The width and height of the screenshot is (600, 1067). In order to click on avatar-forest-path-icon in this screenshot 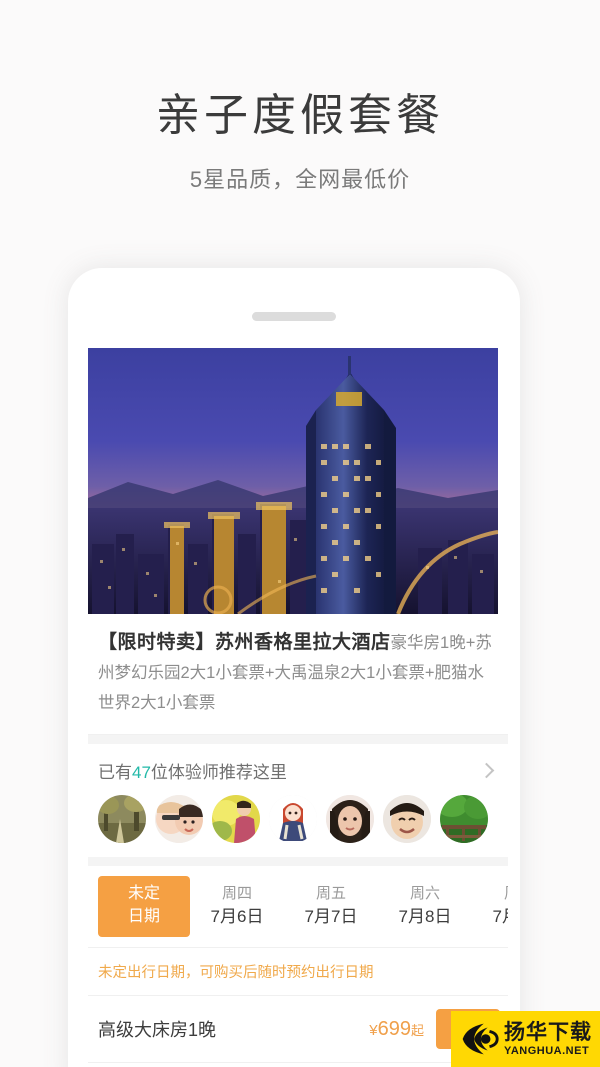, I will do `click(122, 819)`.